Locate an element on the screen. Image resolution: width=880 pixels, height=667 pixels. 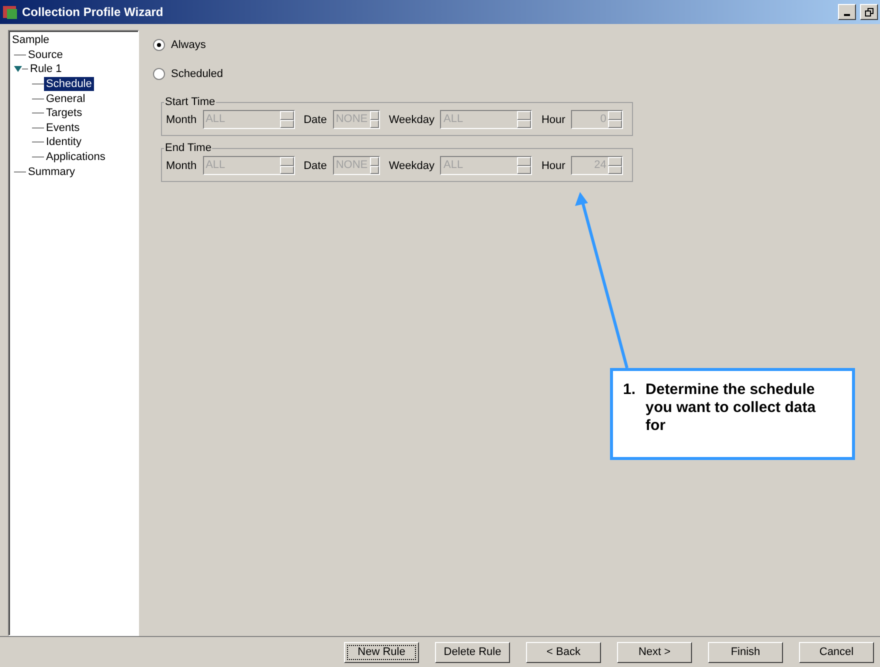
tree-item: Rule 1 is located at coordinates (46, 69).